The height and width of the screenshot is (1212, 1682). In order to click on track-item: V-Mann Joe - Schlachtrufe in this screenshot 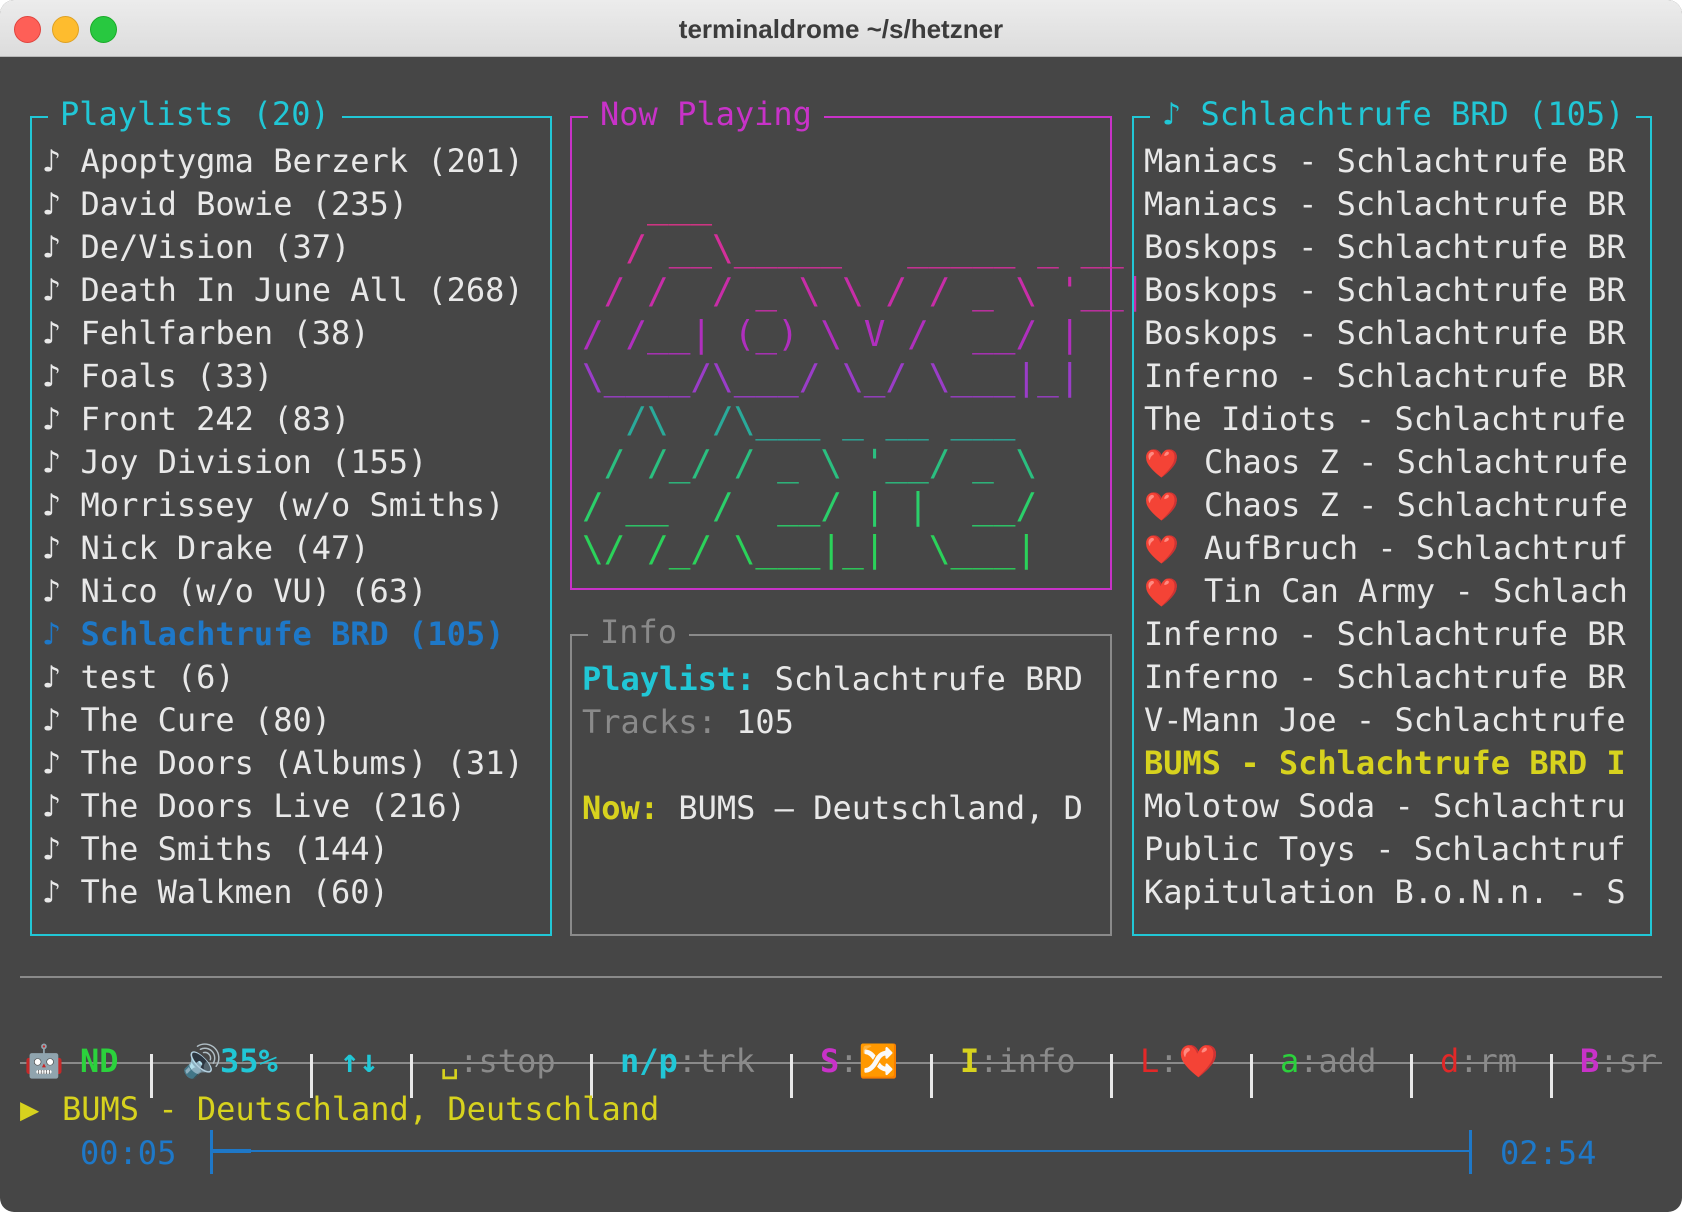, I will do `click(1385, 720)`.